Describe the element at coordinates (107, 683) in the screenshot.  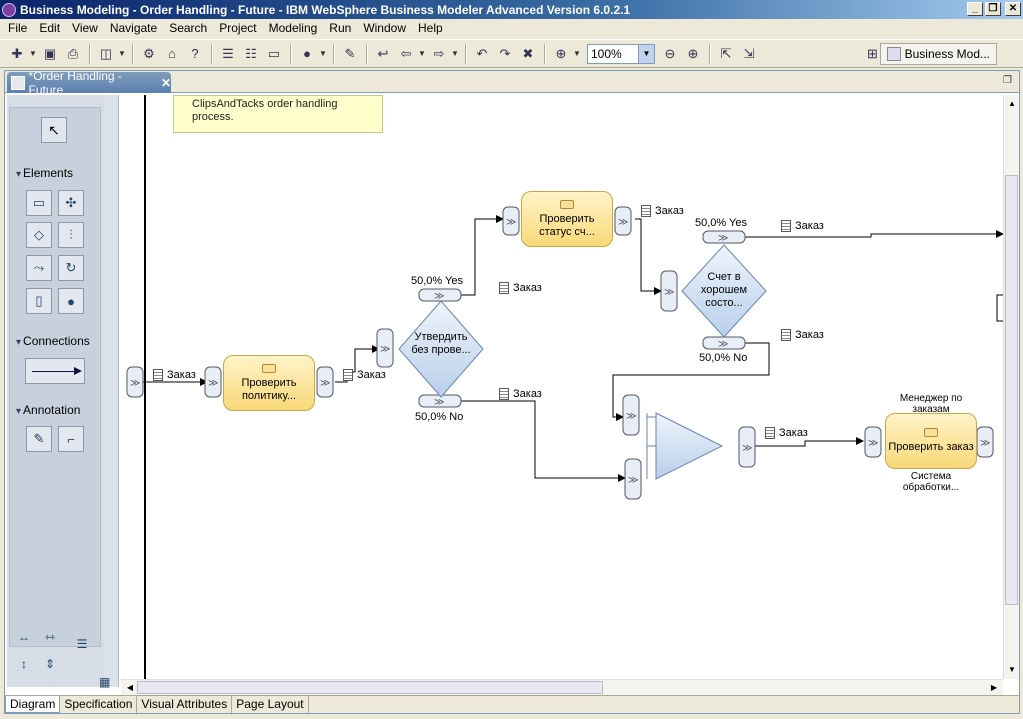
I see `grid-icon: ▦` at that location.